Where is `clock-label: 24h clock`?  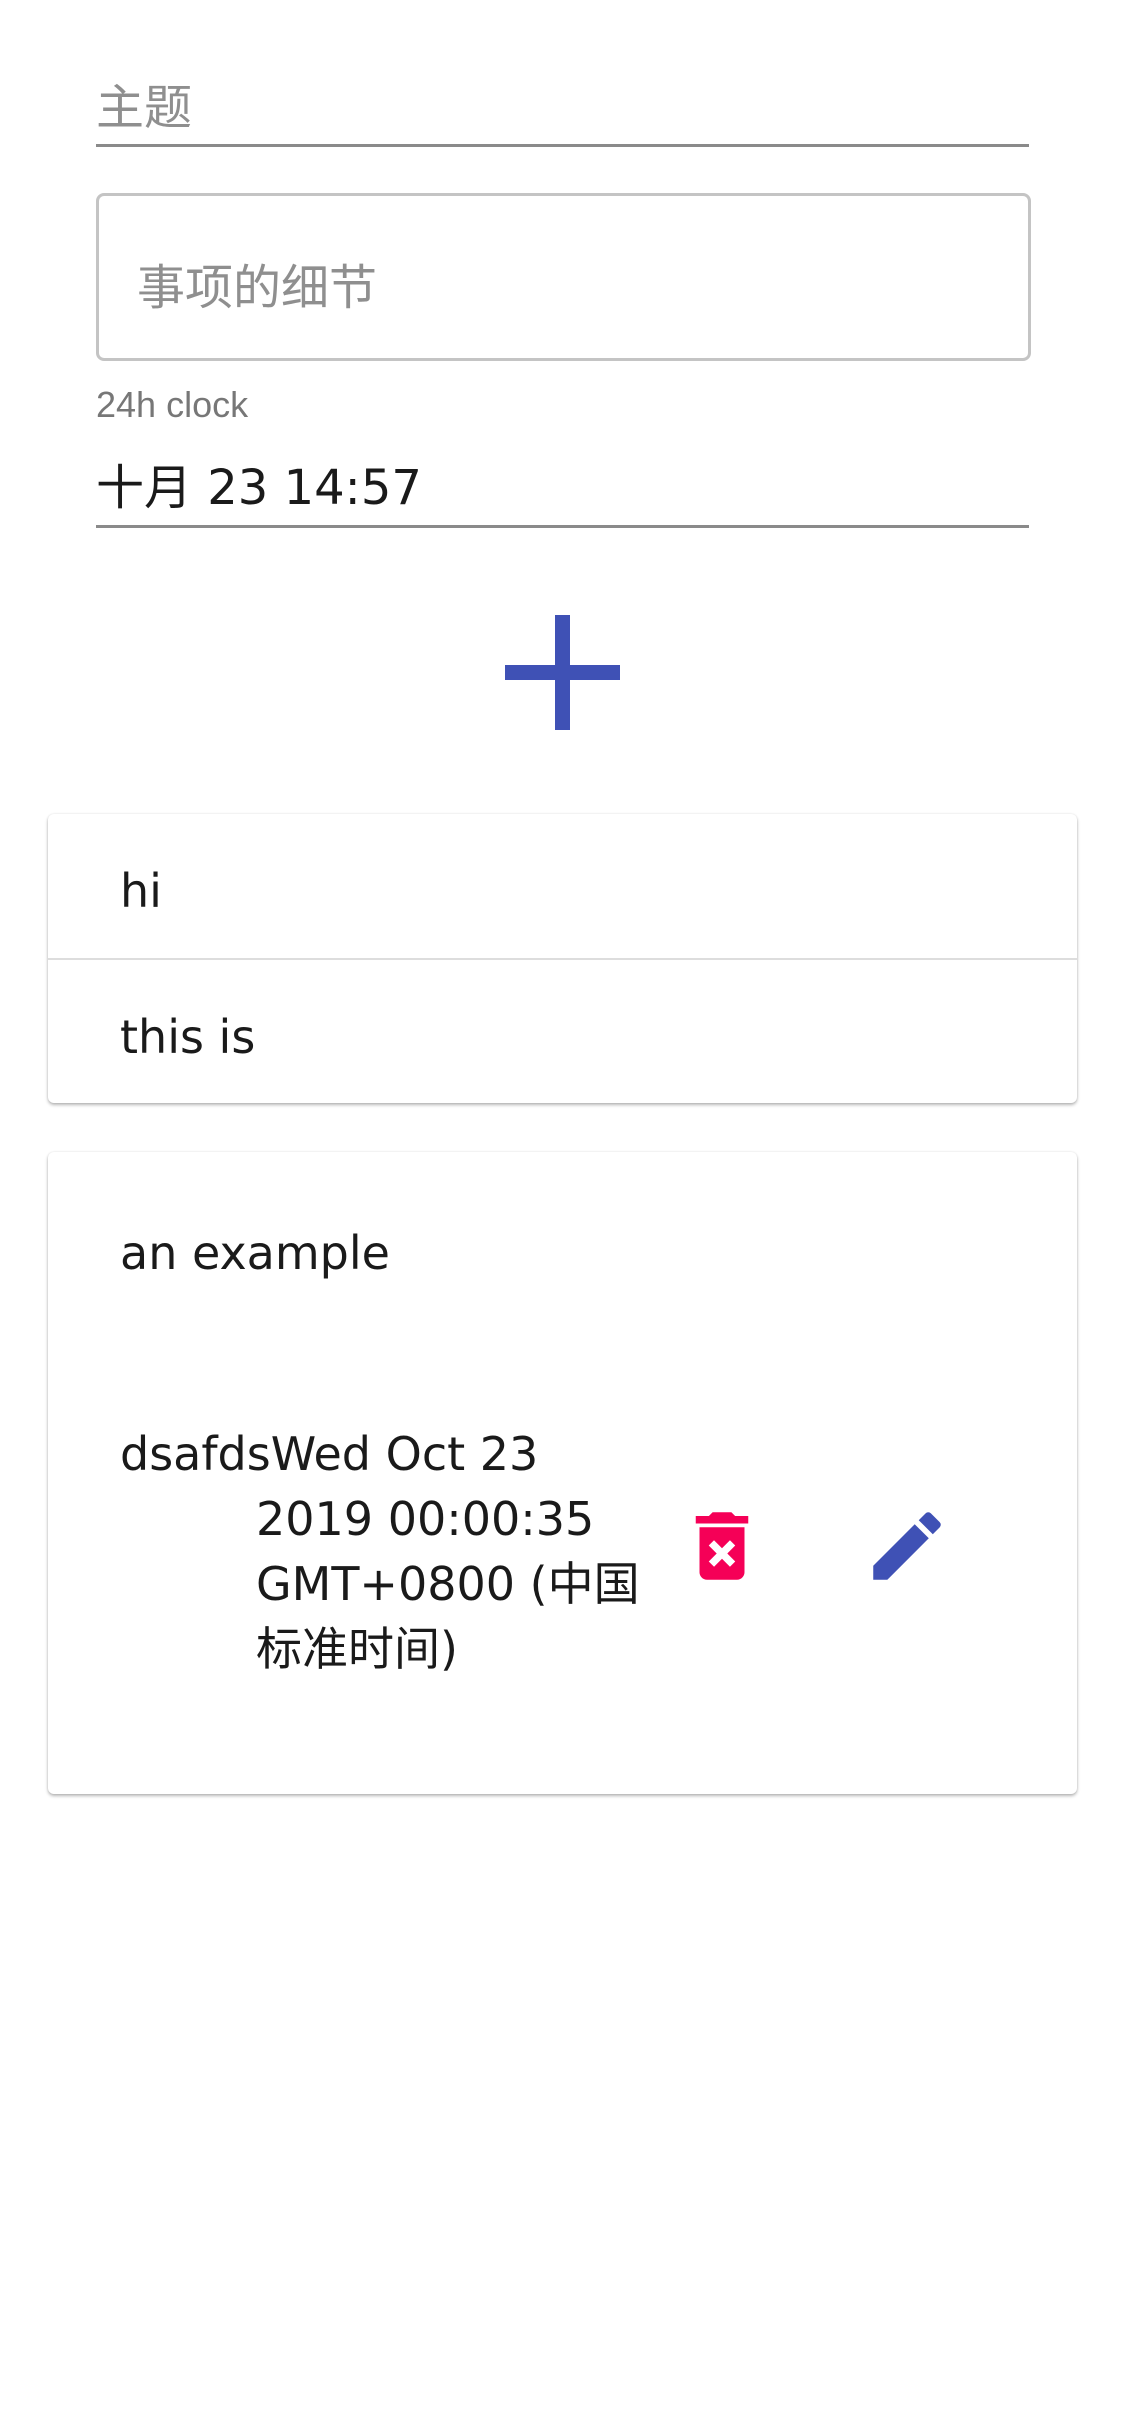 clock-label: 24h clock is located at coordinates (172, 404).